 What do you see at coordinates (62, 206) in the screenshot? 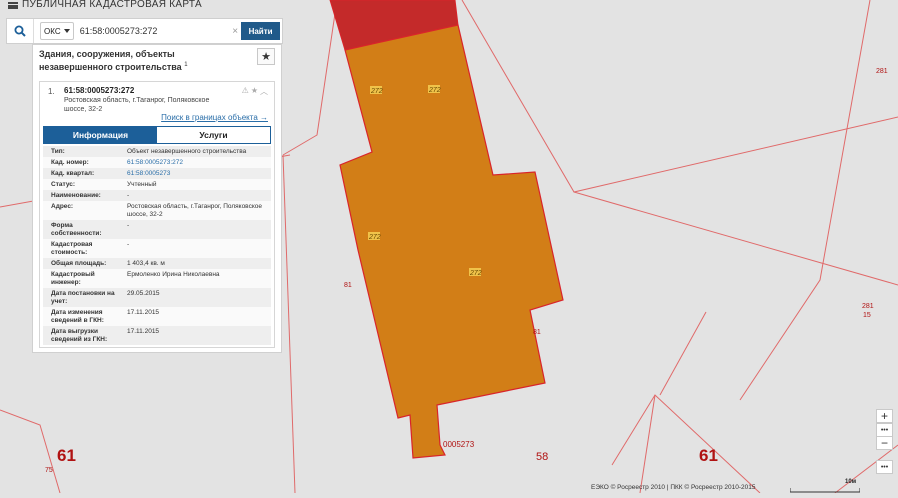
I see `attribute-key: Адрес:` at bounding box center [62, 206].